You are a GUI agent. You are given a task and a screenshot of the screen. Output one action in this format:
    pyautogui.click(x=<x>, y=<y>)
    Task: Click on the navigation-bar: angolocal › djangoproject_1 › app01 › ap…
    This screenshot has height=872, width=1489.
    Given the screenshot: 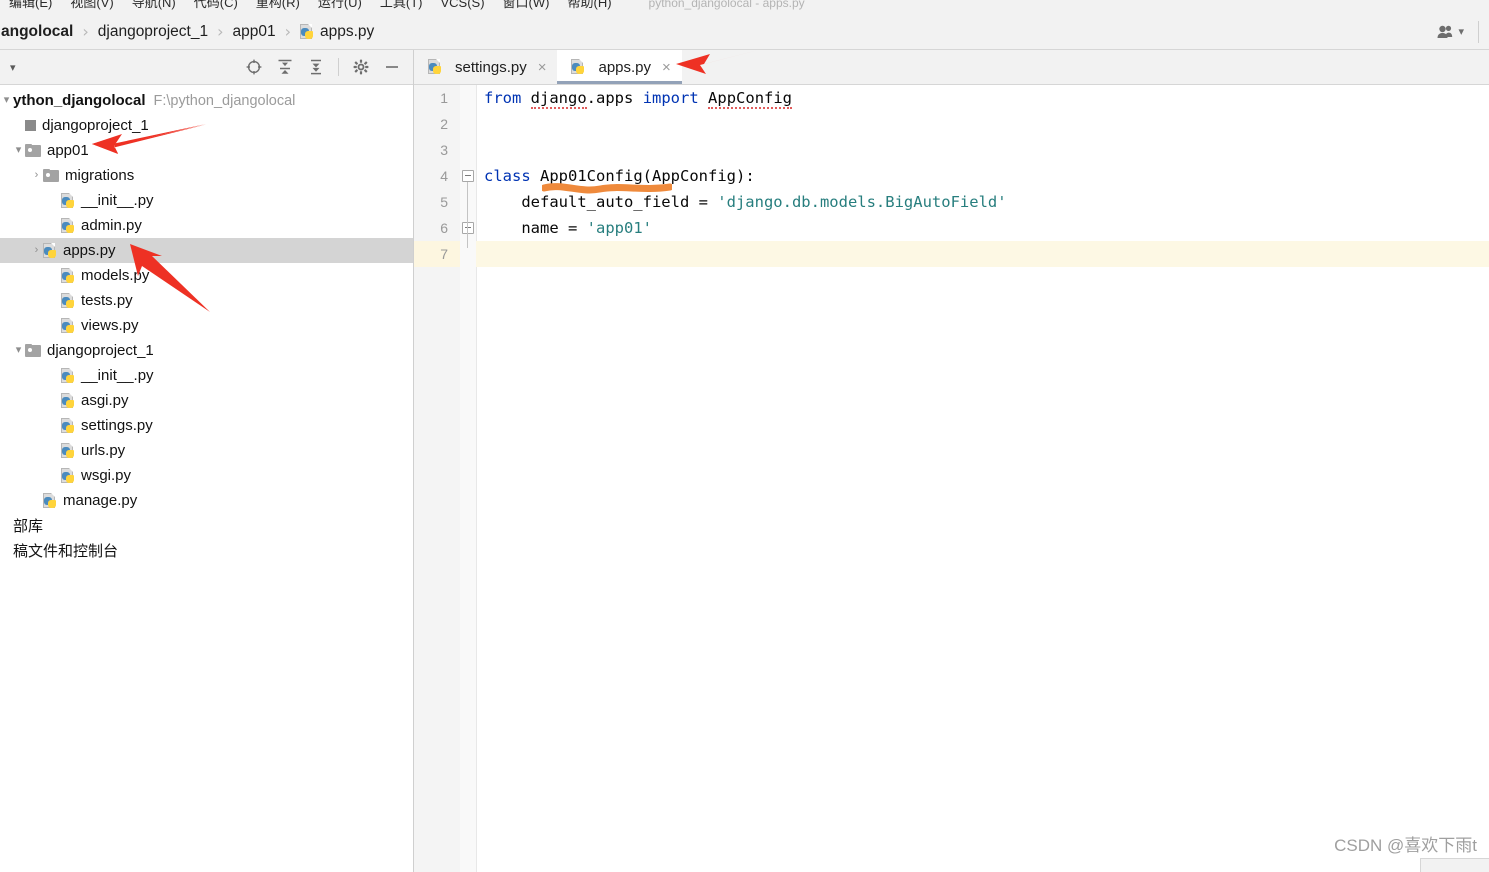 What is the action you would take?
    pyautogui.click(x=744, y=32)
    